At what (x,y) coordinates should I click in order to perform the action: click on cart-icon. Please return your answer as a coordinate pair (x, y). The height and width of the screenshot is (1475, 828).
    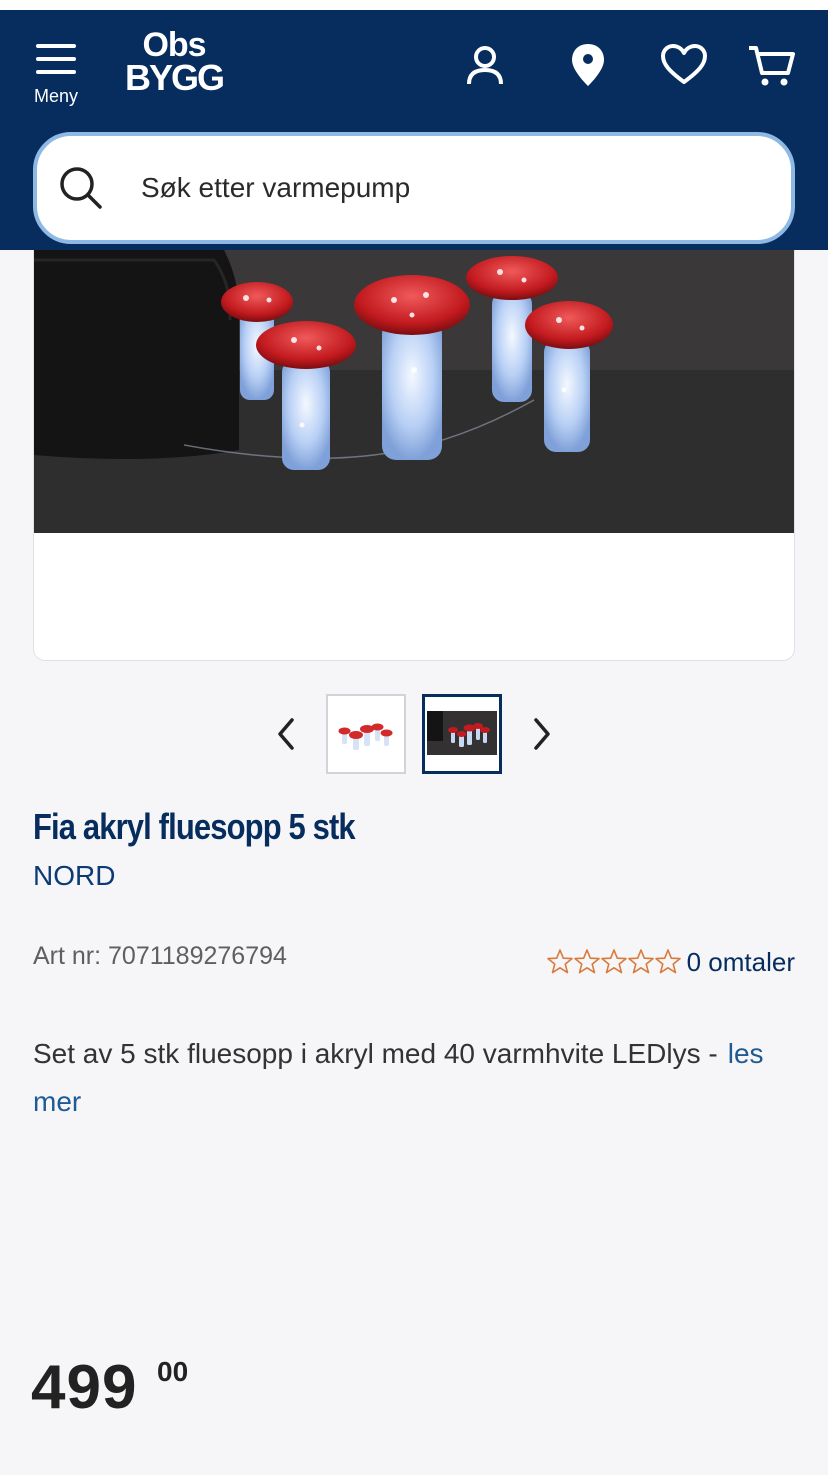
    Looking at the image, I should click on (772, 65).